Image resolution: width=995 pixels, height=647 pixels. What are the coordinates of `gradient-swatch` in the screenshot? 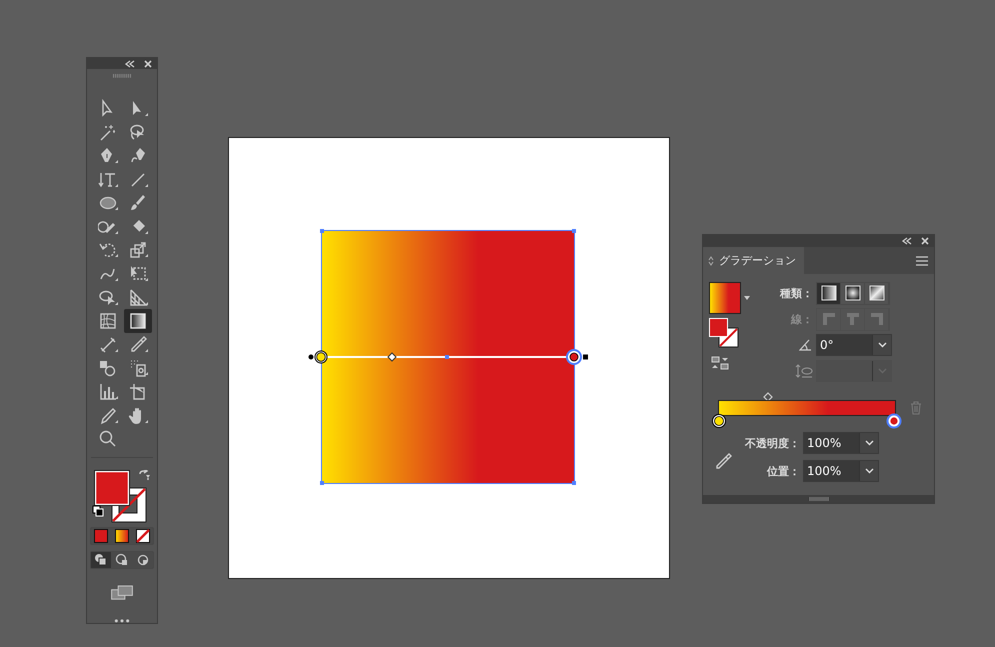 It's located at (725, 298).